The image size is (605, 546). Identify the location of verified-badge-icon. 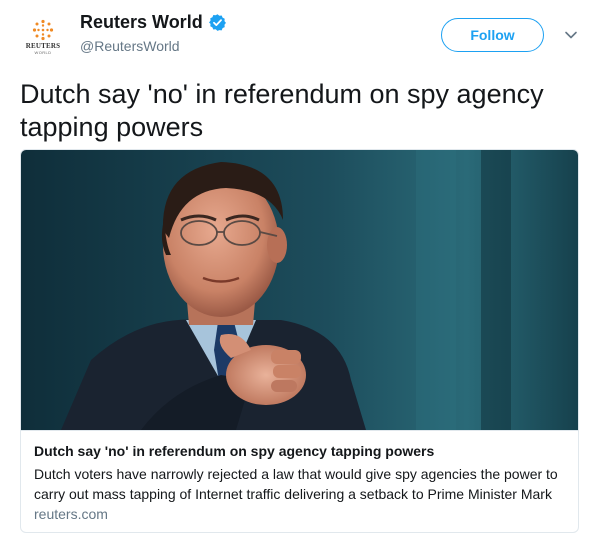
(217, 22).